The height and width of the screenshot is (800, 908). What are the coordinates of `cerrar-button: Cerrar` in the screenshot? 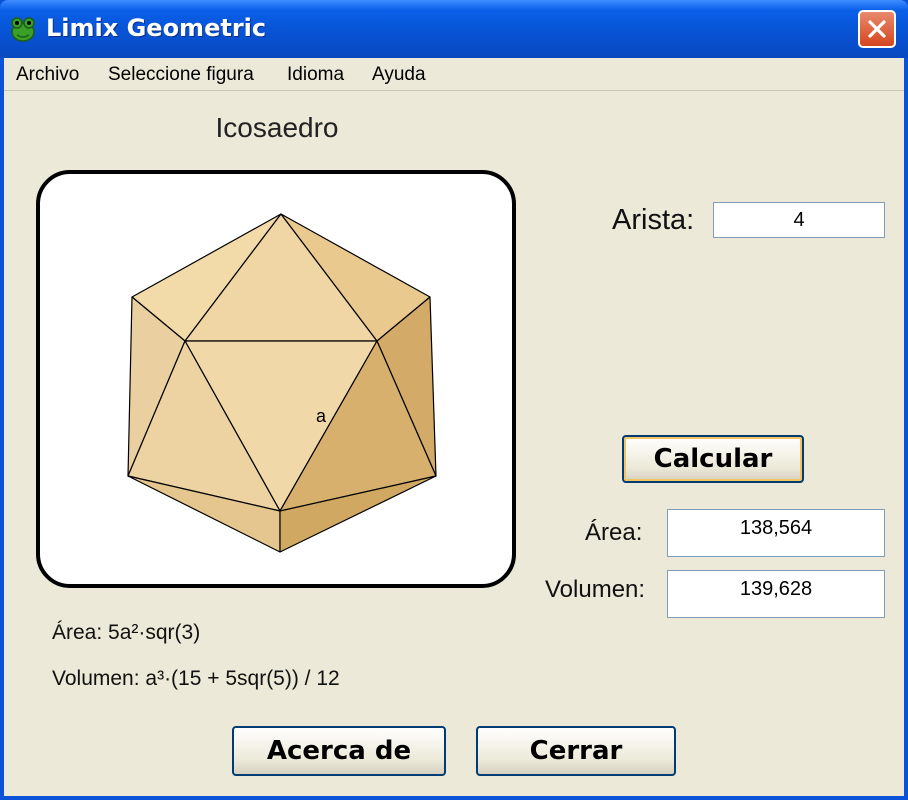 It's located at (576, 751).